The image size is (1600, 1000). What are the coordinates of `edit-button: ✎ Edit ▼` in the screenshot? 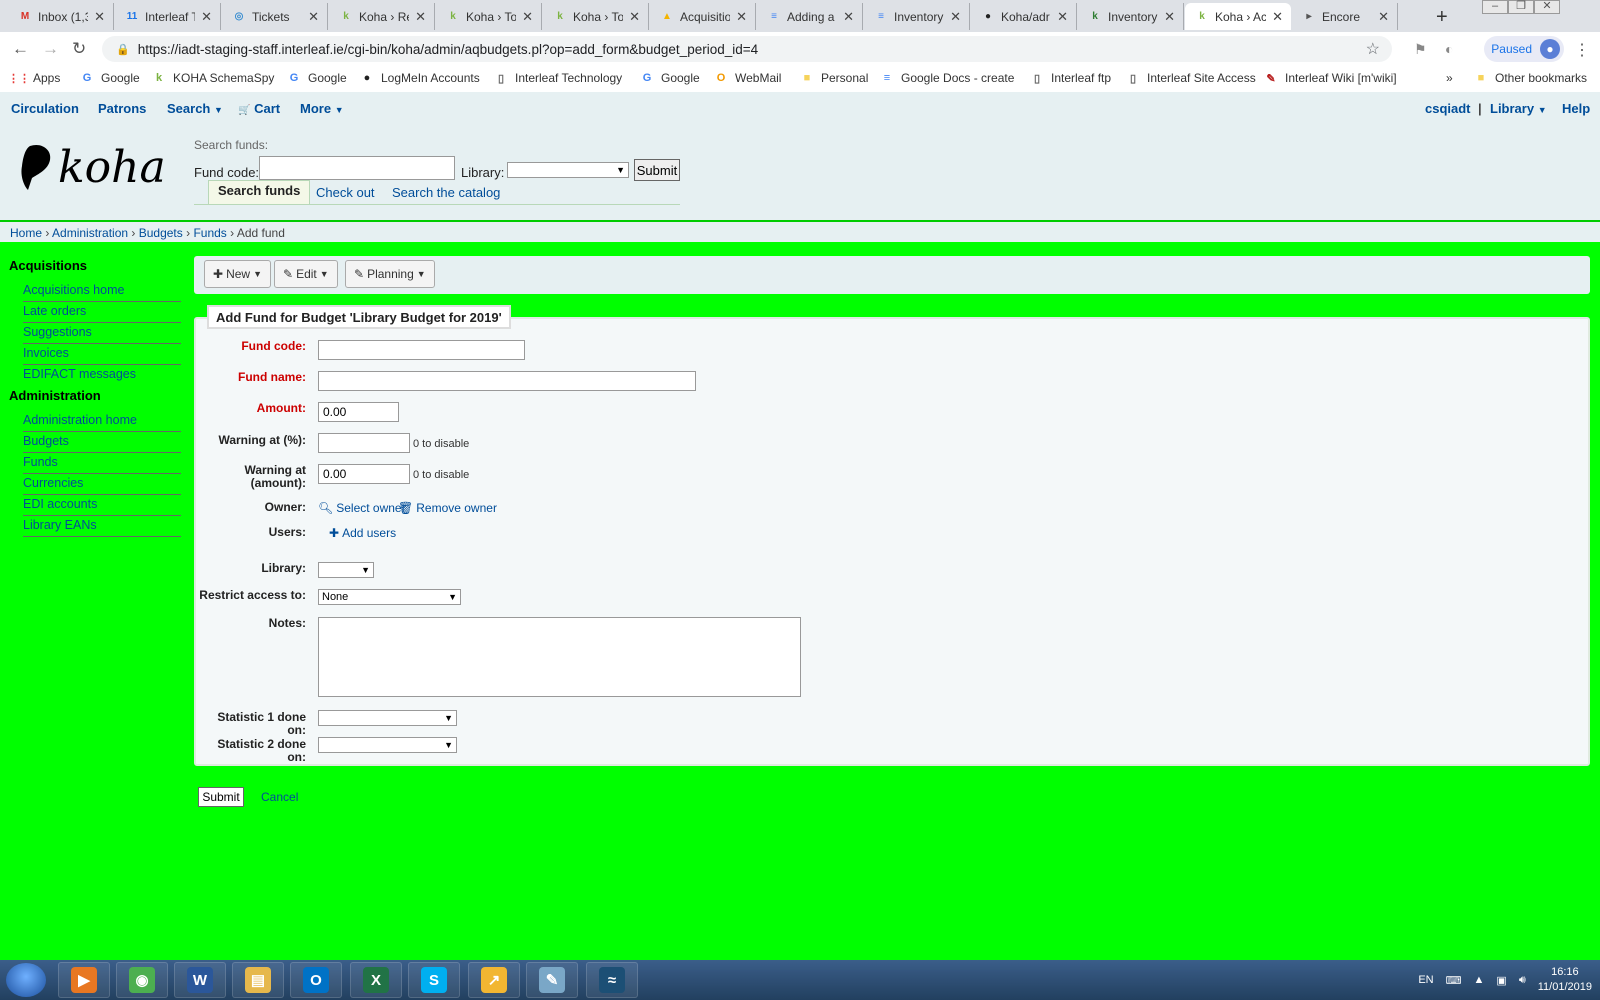 It's located at (306, 274).